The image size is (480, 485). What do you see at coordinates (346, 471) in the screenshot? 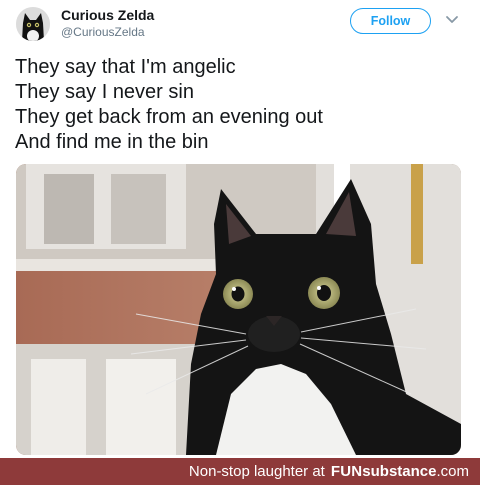
I see `brand-prefix: FUN` at bounding box center [346, 471].